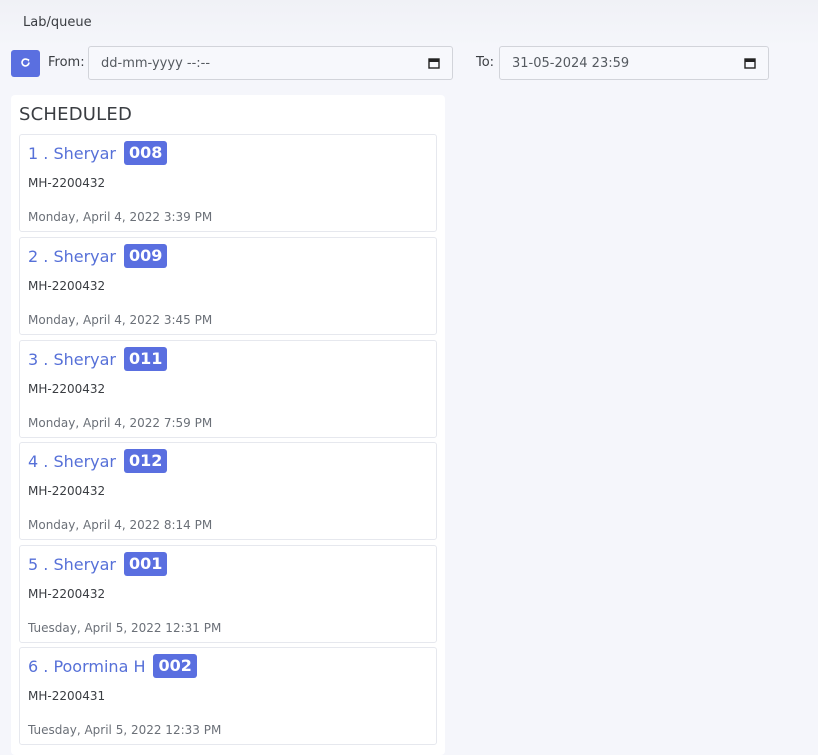 Image resolution: width=818 pixels, height=755 pixels. Describe the element at coordinates (270, 63) in the screenshot. I see `from-date-input: dd-mm-yyyy --:--` at that location.